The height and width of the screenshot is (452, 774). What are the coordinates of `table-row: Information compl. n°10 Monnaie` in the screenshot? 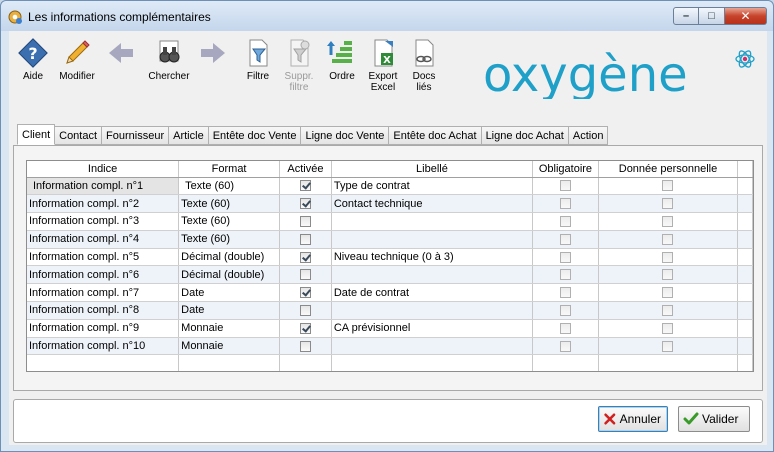 It's located at (390, 346).